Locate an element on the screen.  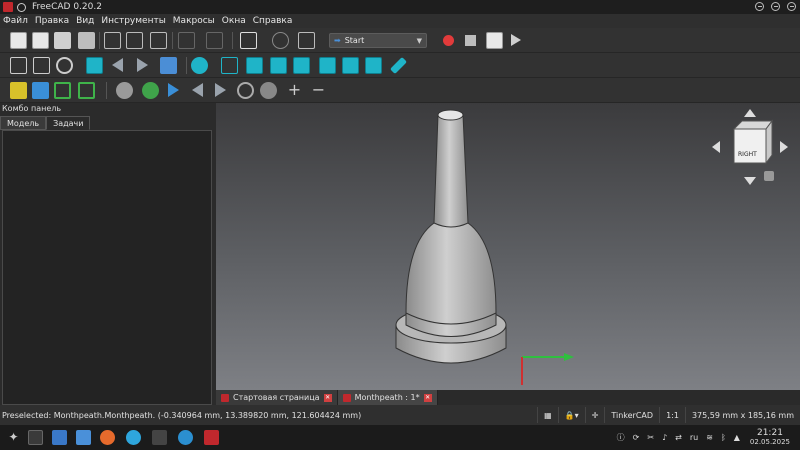
view-front-icon is located at coordinates (254, 65).